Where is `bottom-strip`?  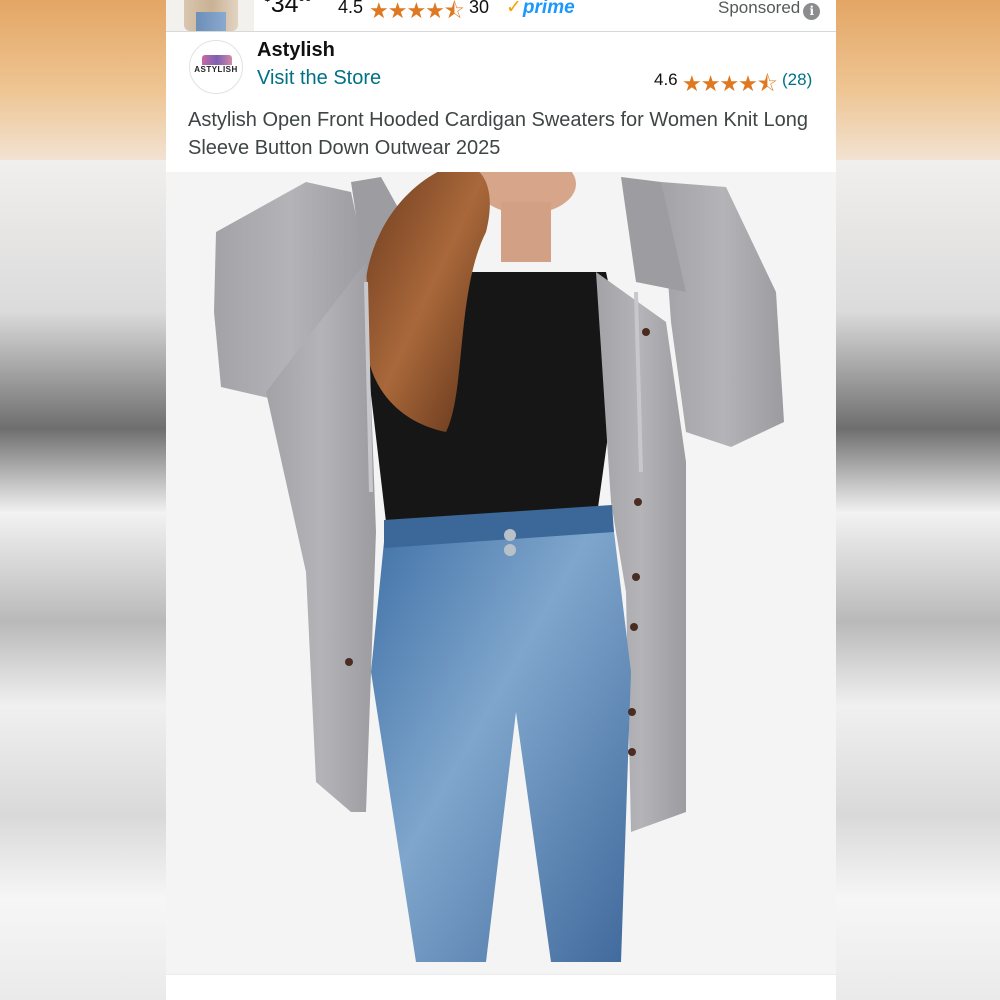 bottom-strip is located at coordinates (501, 987).